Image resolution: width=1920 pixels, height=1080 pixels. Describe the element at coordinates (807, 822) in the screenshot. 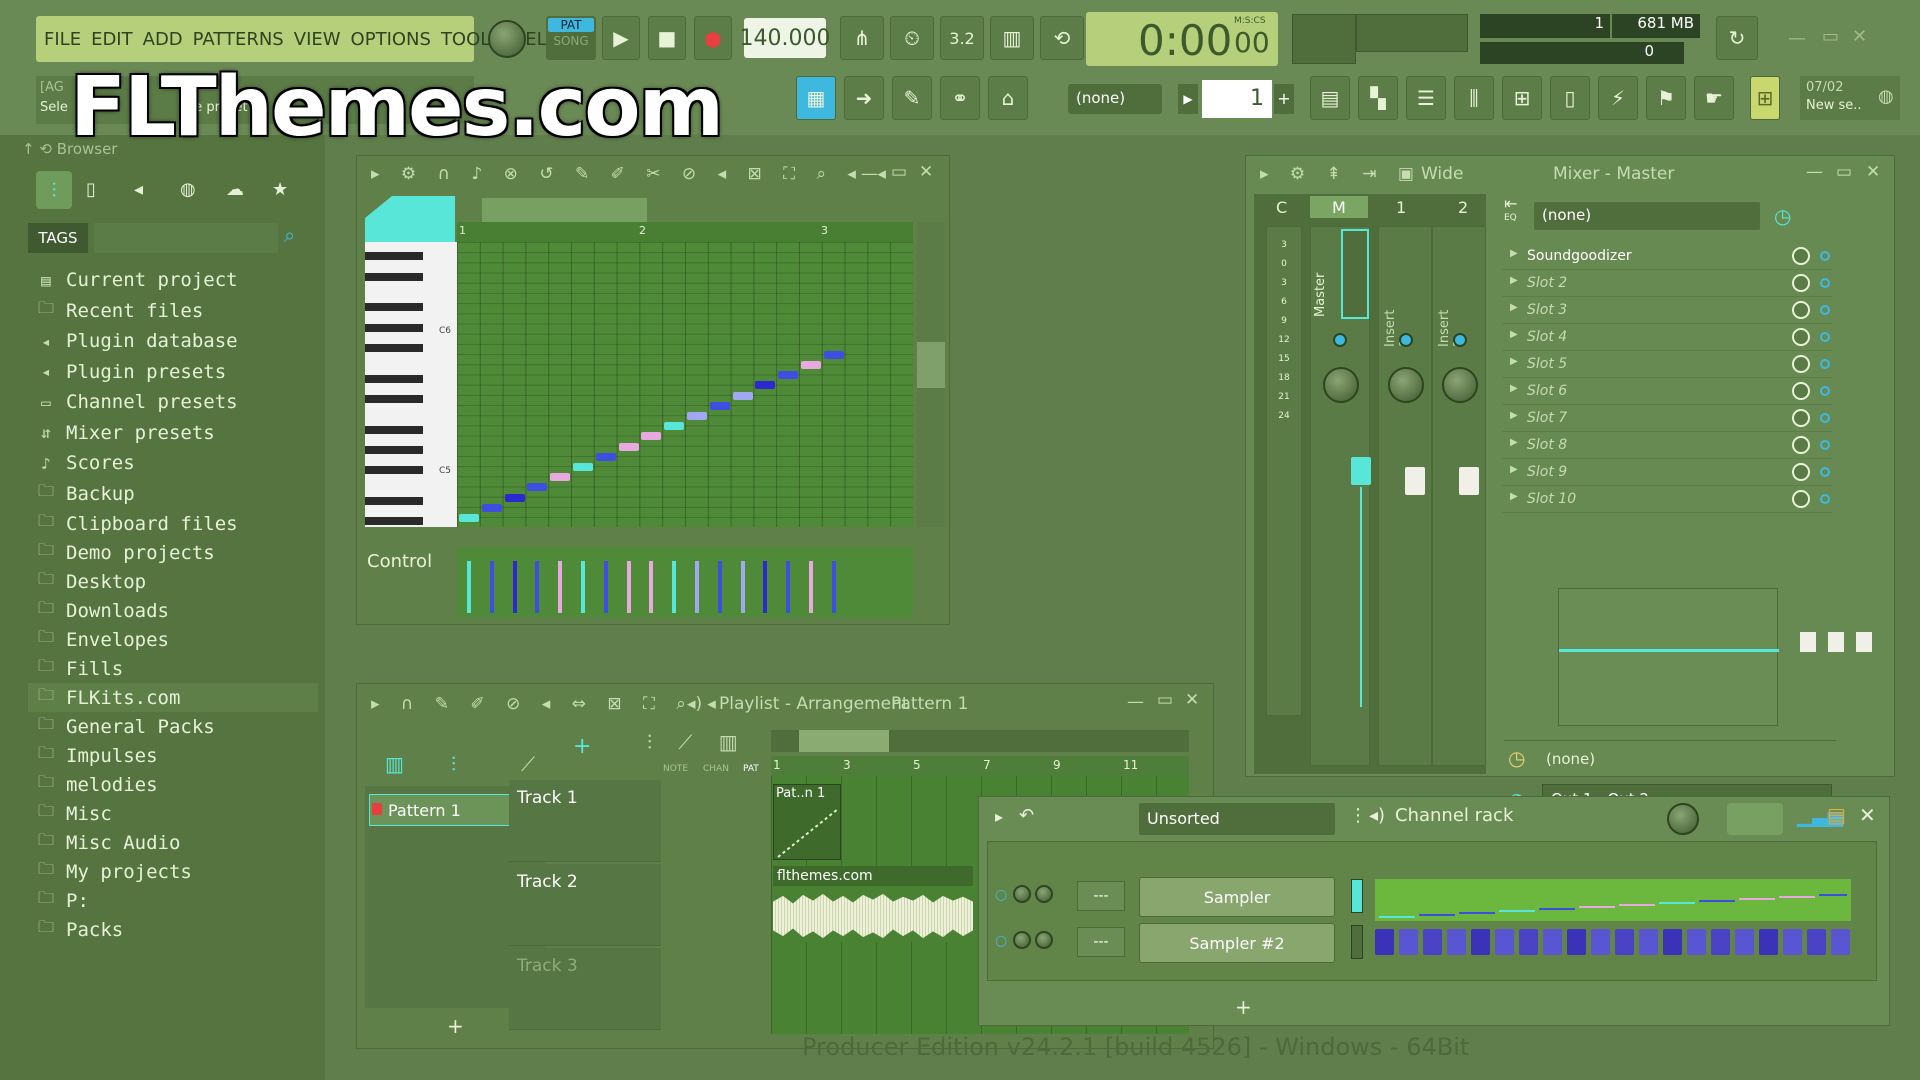

I see `pattern-clip: Pat..n 1` at that location.